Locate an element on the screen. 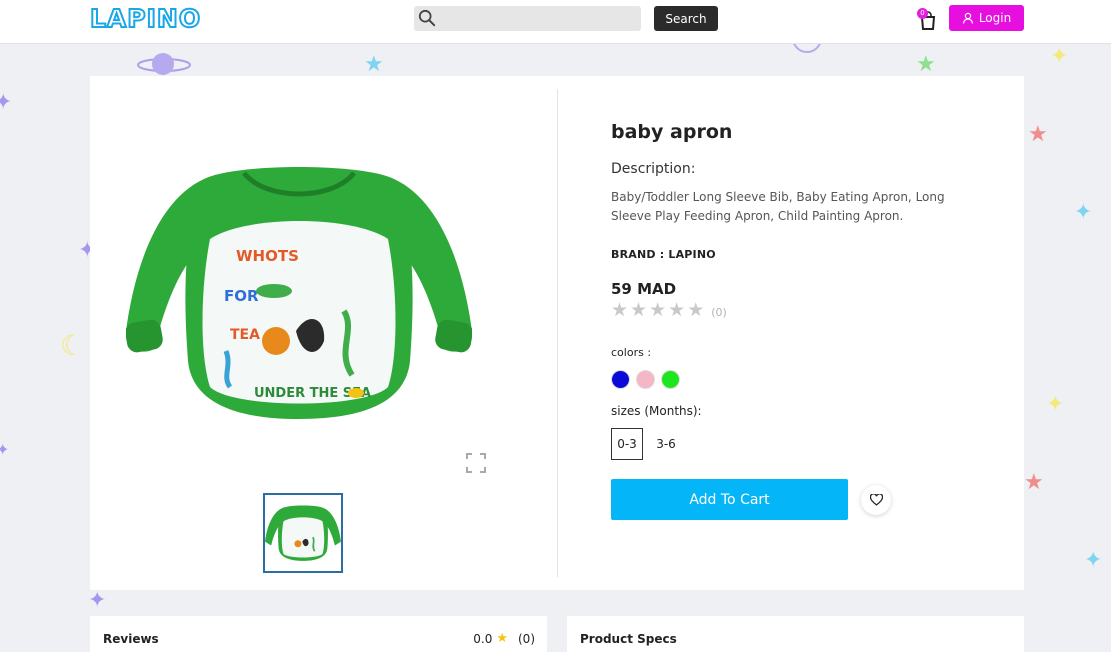  cart-button: 0 is located at coordinates (927, 20).